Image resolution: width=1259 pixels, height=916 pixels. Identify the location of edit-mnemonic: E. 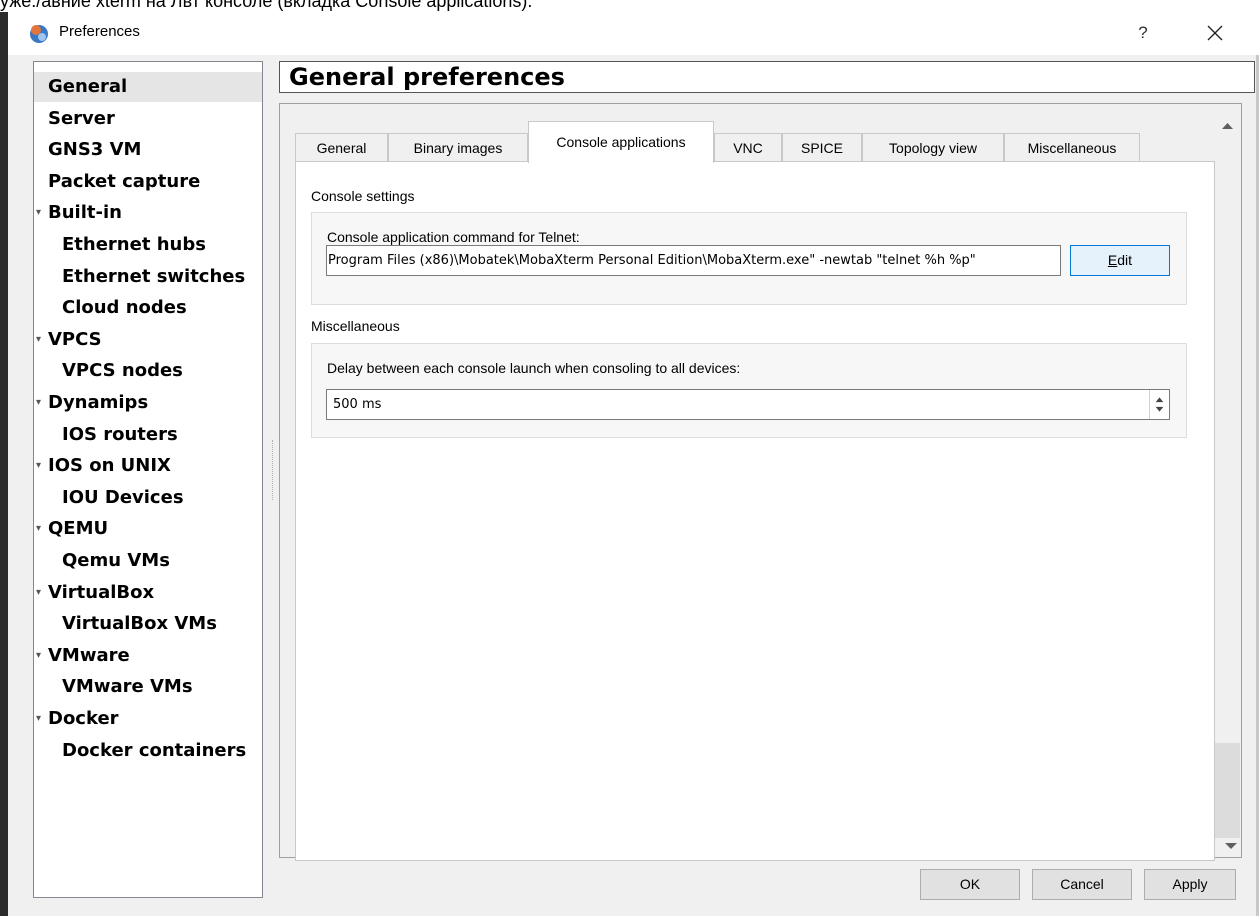
(1112, 260).